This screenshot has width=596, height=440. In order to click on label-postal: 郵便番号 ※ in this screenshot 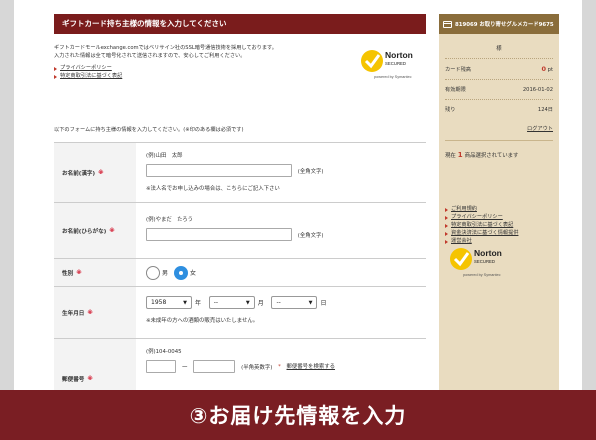, I will do `click(95, 364)`.